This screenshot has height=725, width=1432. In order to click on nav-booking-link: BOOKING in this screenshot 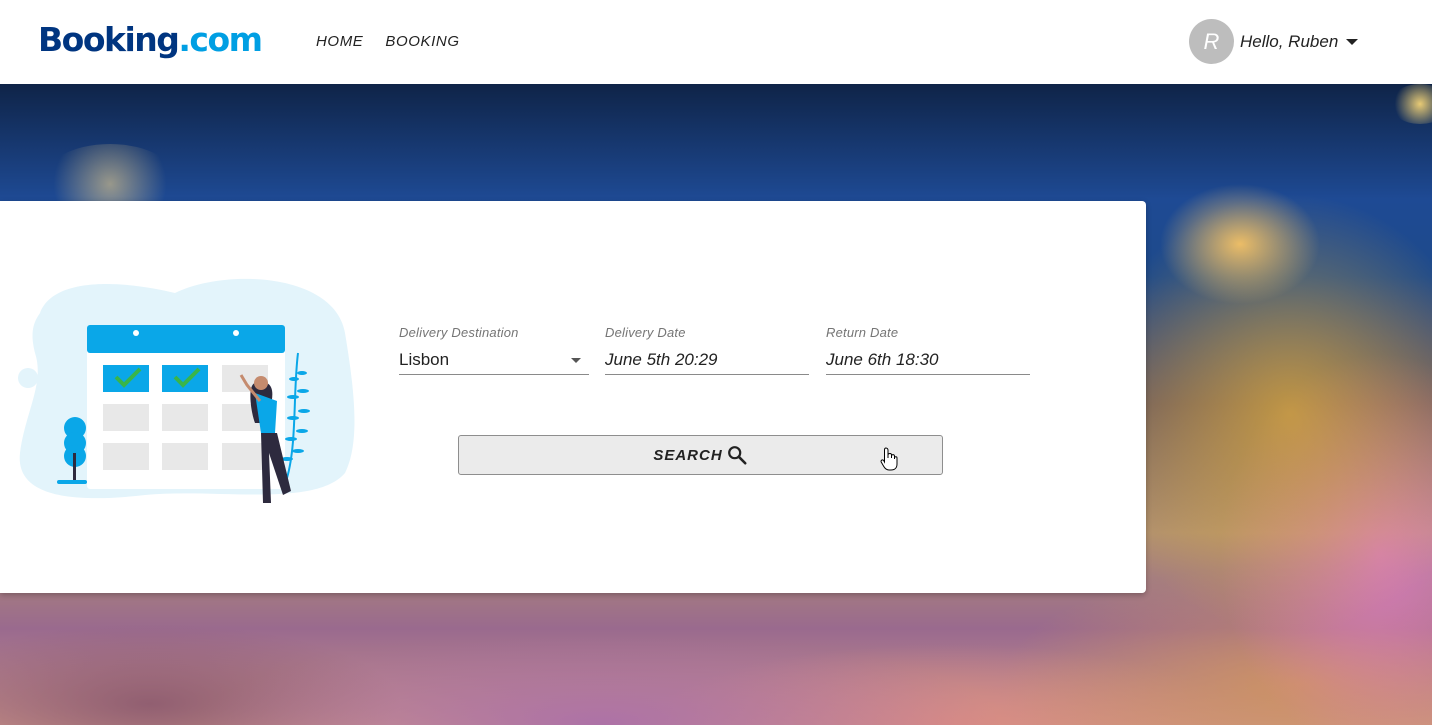, I will do `click(422, 41)`.